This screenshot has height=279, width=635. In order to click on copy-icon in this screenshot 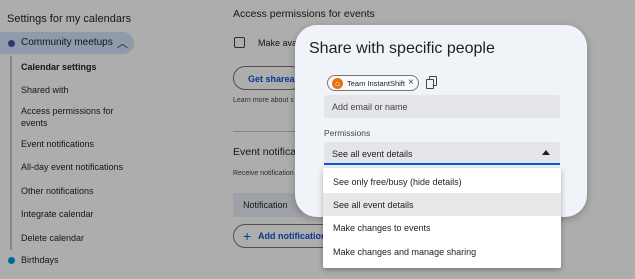, I will do `click(432, 82)`.